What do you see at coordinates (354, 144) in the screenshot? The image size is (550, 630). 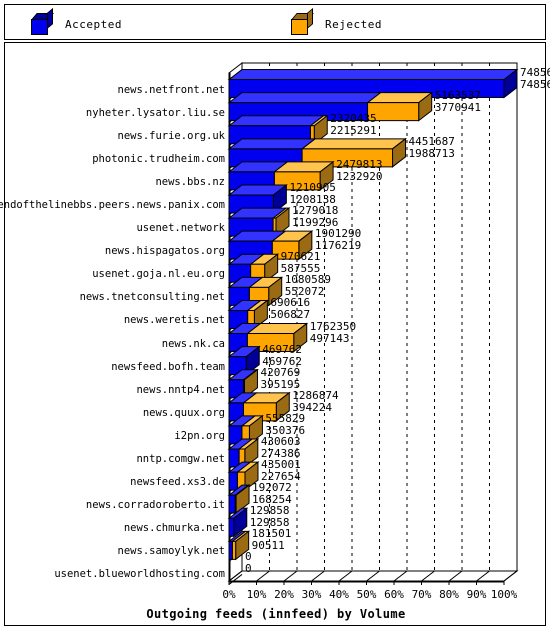 I see `bar-rejected-top` at bounding box center [354, 144].